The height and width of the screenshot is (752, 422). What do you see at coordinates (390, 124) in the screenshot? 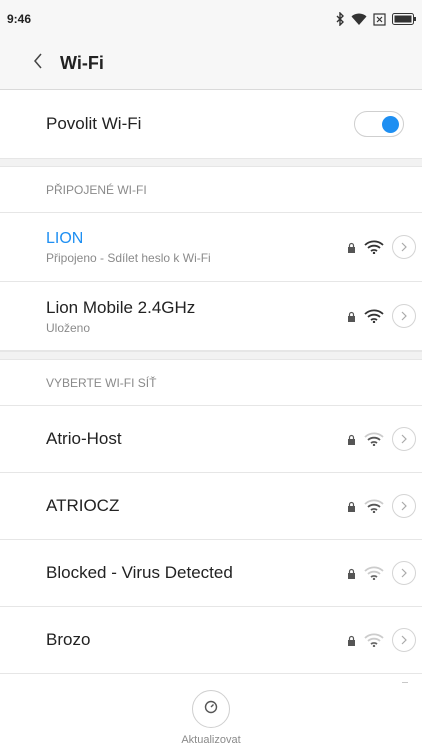
I see `toggle-knob` at bounding box center [390, 124].